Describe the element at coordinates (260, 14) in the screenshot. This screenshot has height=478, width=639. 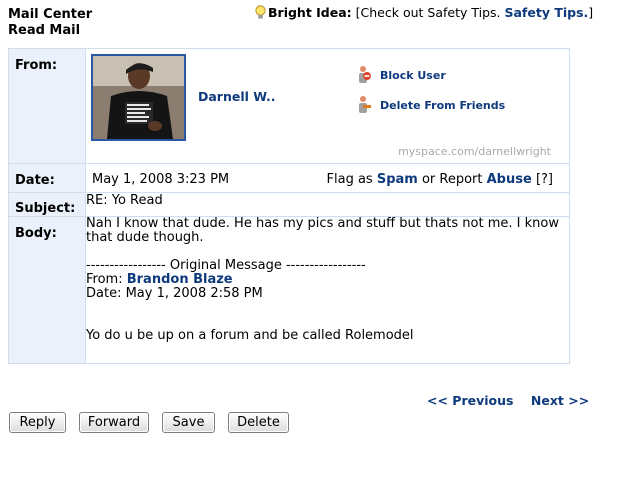
I see `lightbulb-icon` at that location.